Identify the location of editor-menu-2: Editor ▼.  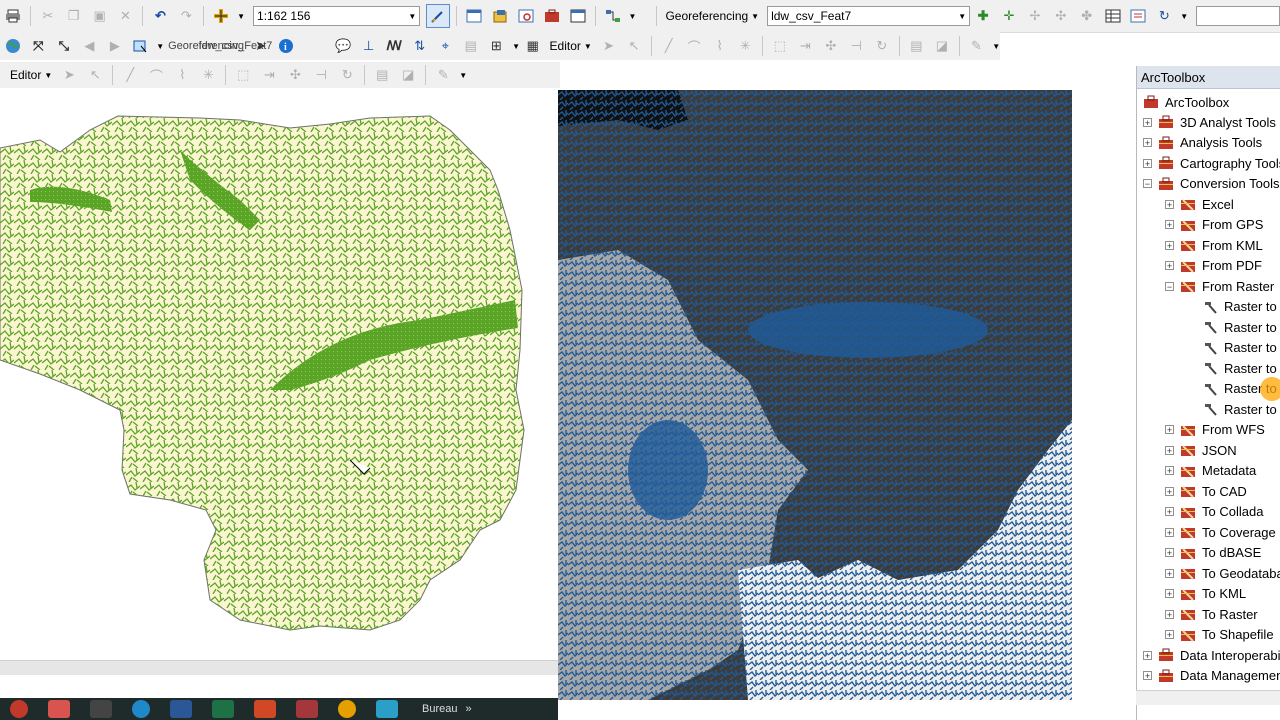
(571, 46).